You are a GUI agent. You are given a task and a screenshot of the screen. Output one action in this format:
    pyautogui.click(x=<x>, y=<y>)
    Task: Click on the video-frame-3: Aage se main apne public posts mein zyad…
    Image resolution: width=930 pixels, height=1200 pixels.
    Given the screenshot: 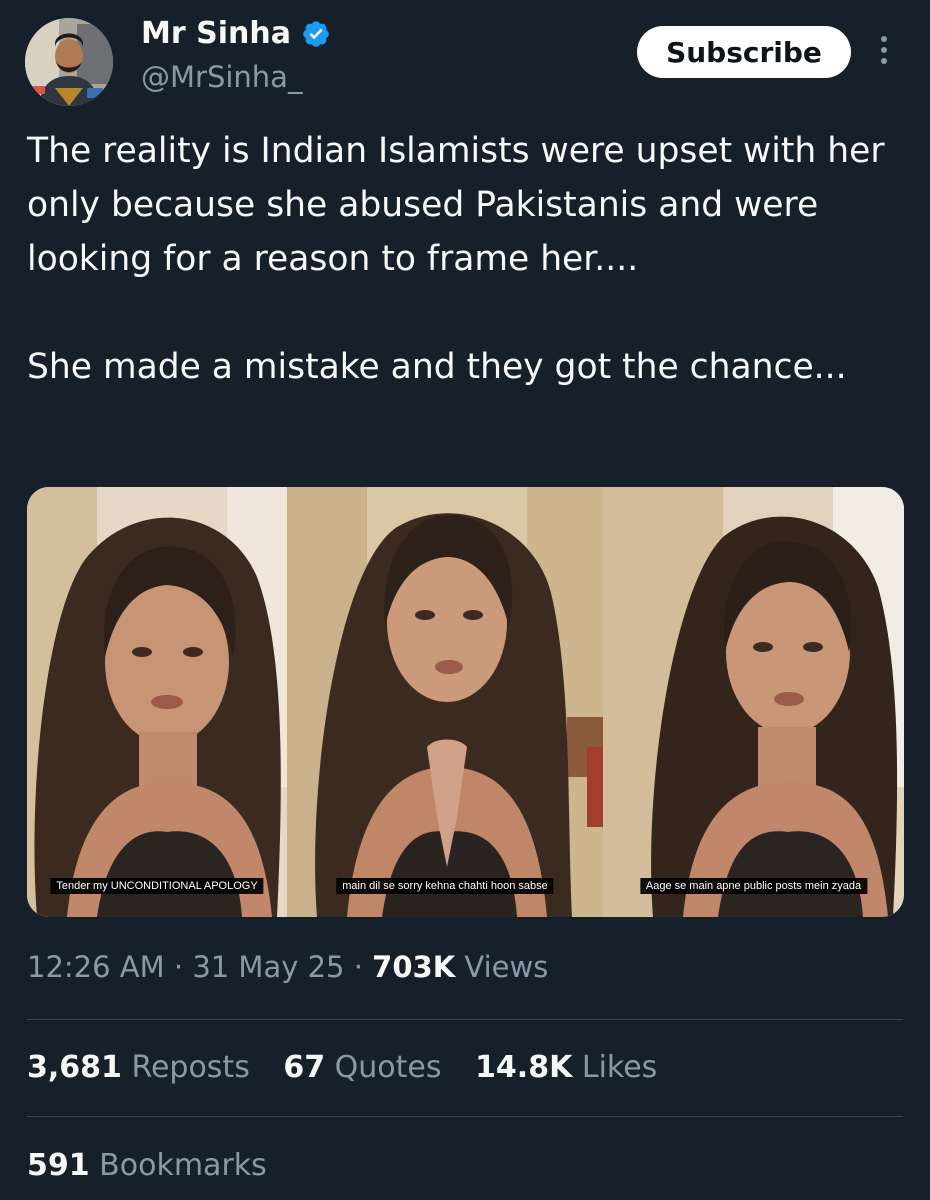 What is the action you would take?
    pyautogui.click(x=753, y=702)
    